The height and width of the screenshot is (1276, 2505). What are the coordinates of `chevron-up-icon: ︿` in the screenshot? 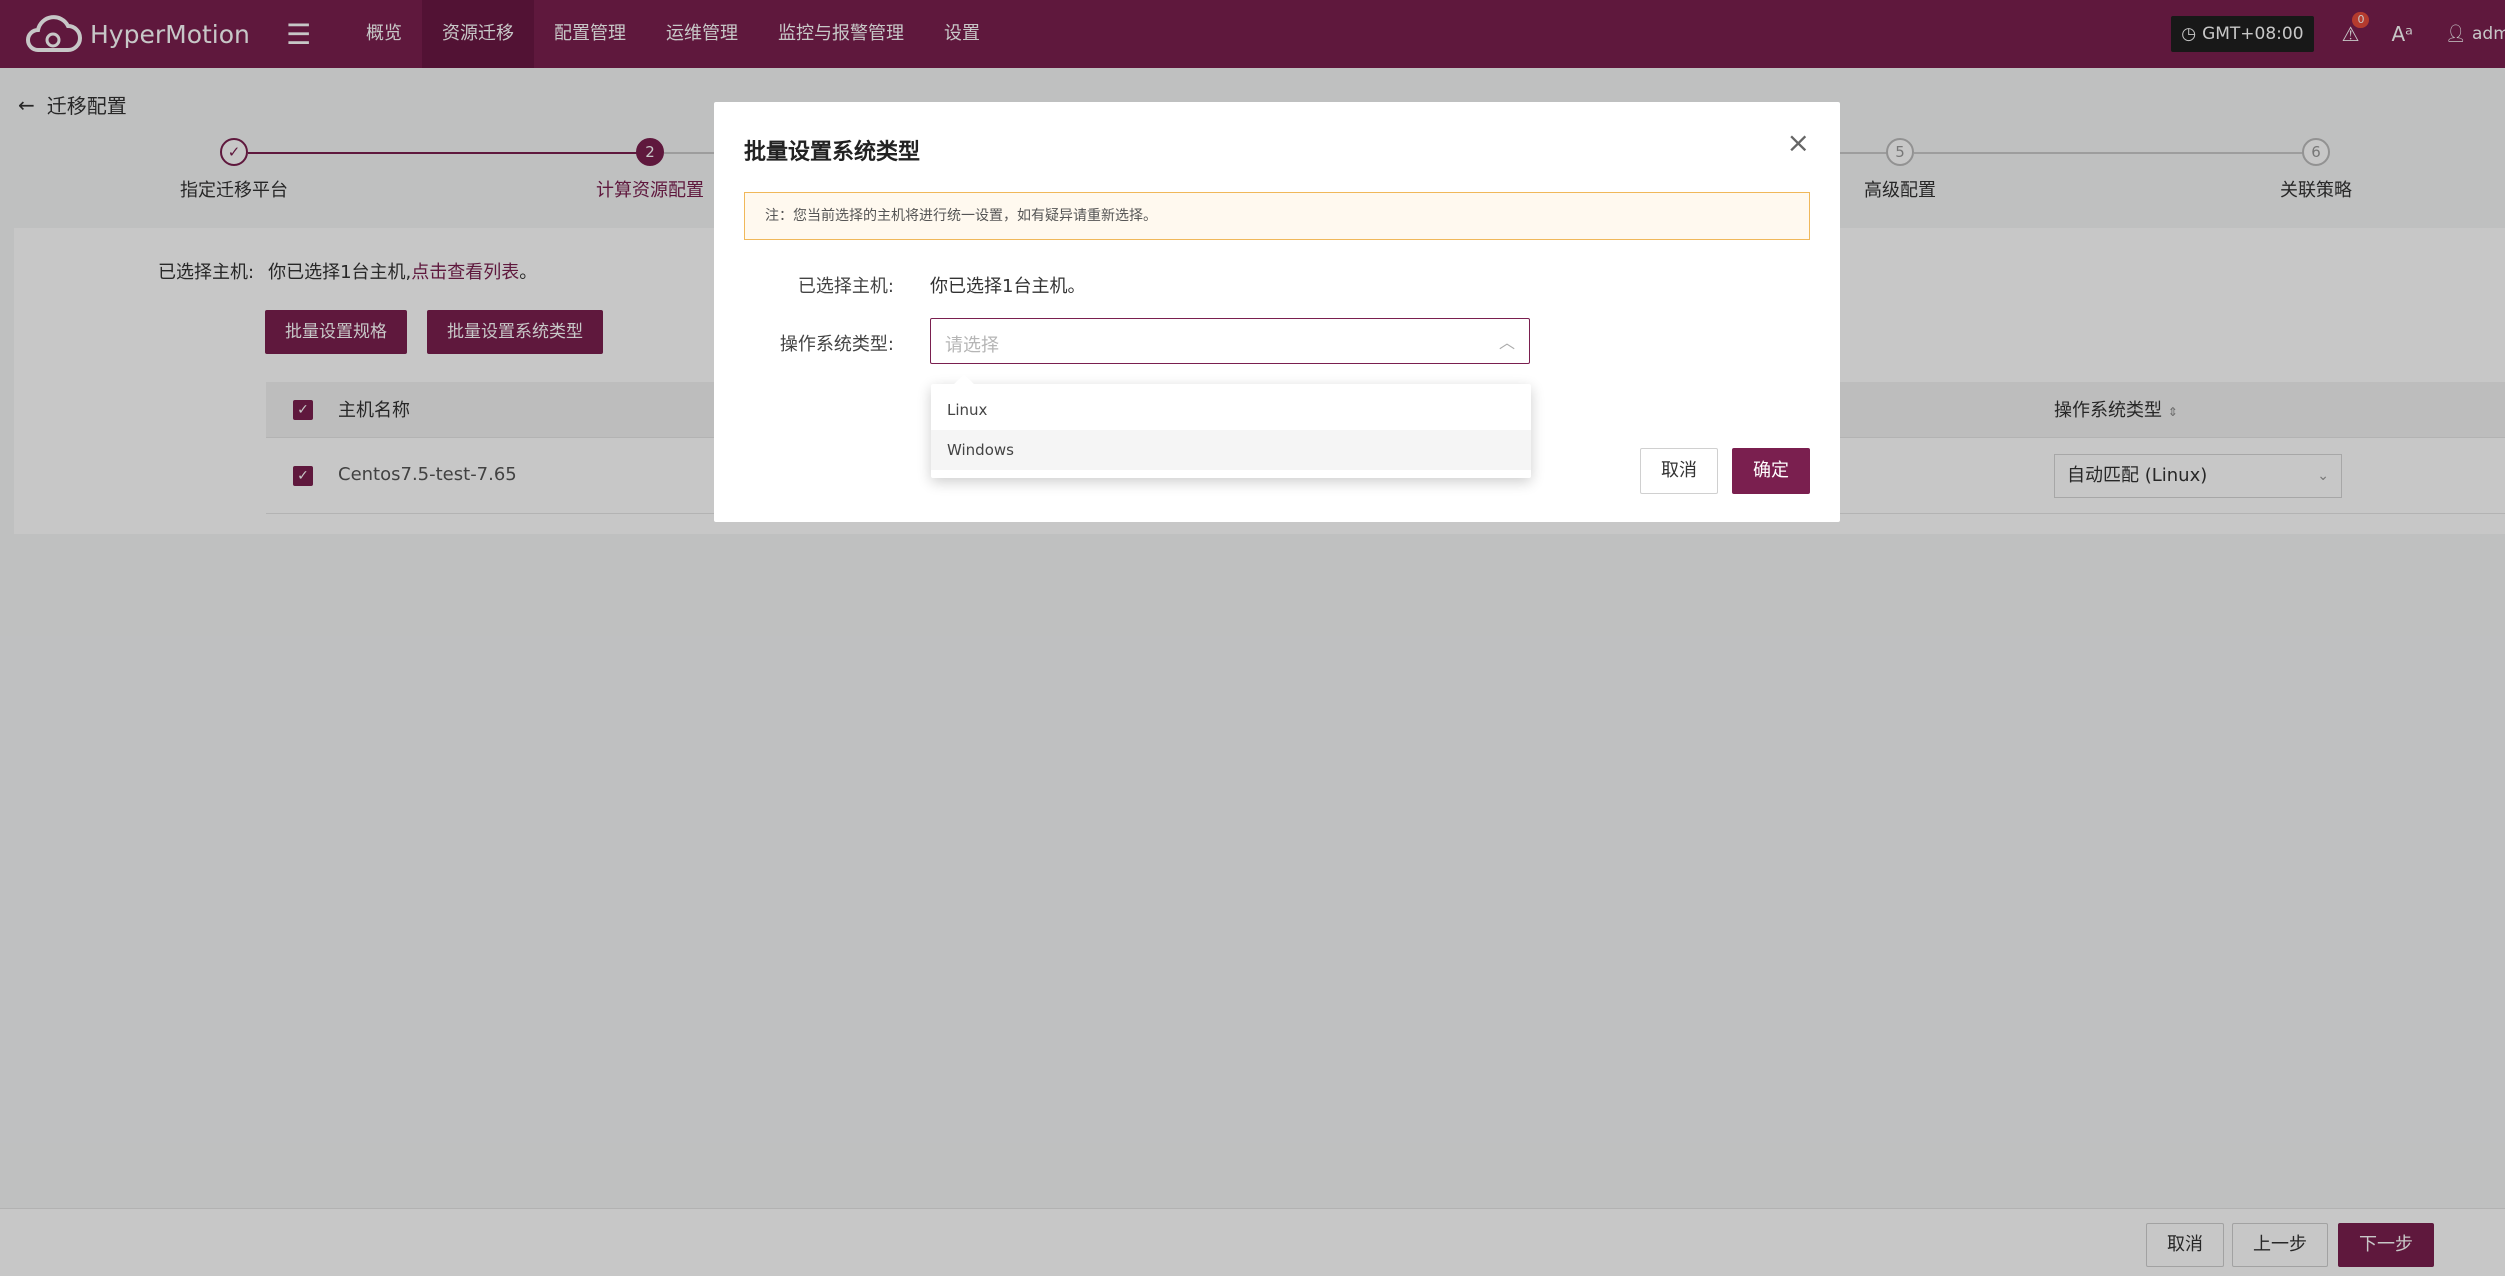 It's located at (1506, 342).